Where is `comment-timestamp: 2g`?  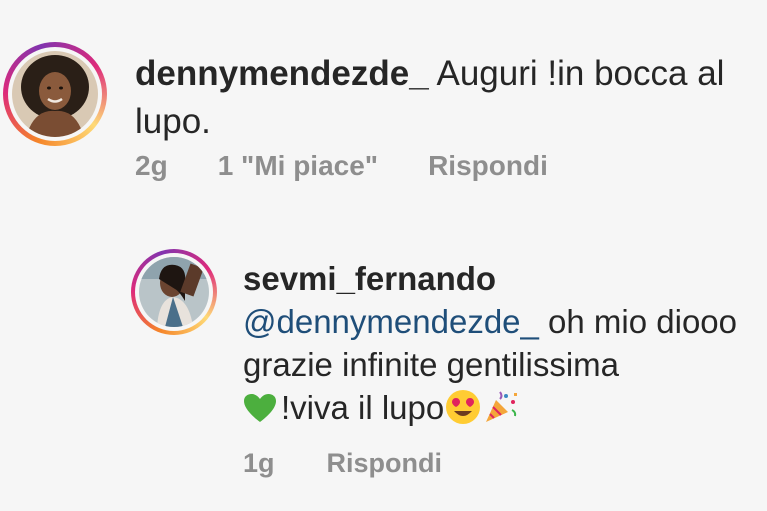 comment-timestamp: 2g is located at coordinates (151, 165).